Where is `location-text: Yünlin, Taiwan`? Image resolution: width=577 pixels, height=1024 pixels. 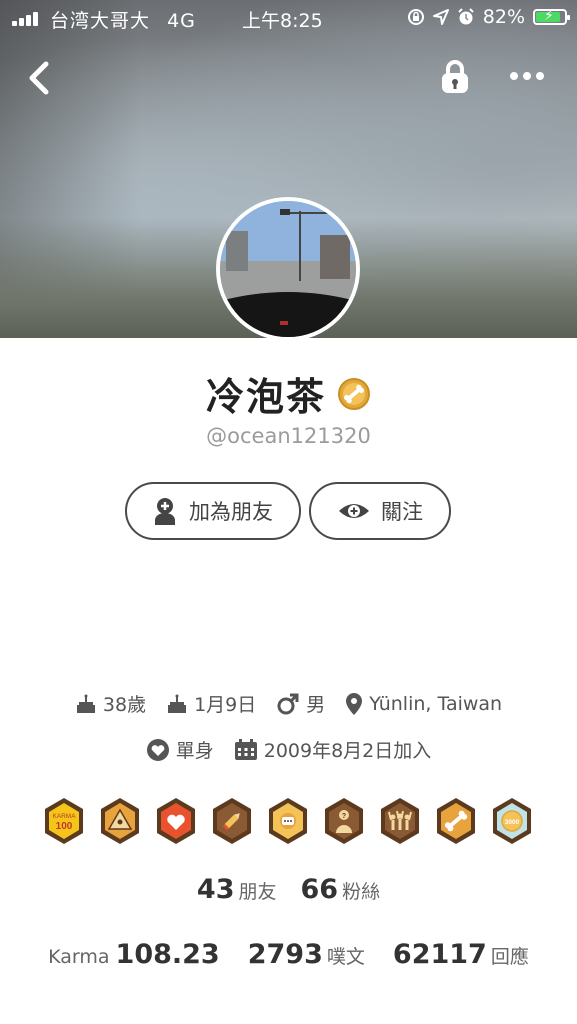 location-text: Yünlin, Taiwan is located at coordinates (436, 703).